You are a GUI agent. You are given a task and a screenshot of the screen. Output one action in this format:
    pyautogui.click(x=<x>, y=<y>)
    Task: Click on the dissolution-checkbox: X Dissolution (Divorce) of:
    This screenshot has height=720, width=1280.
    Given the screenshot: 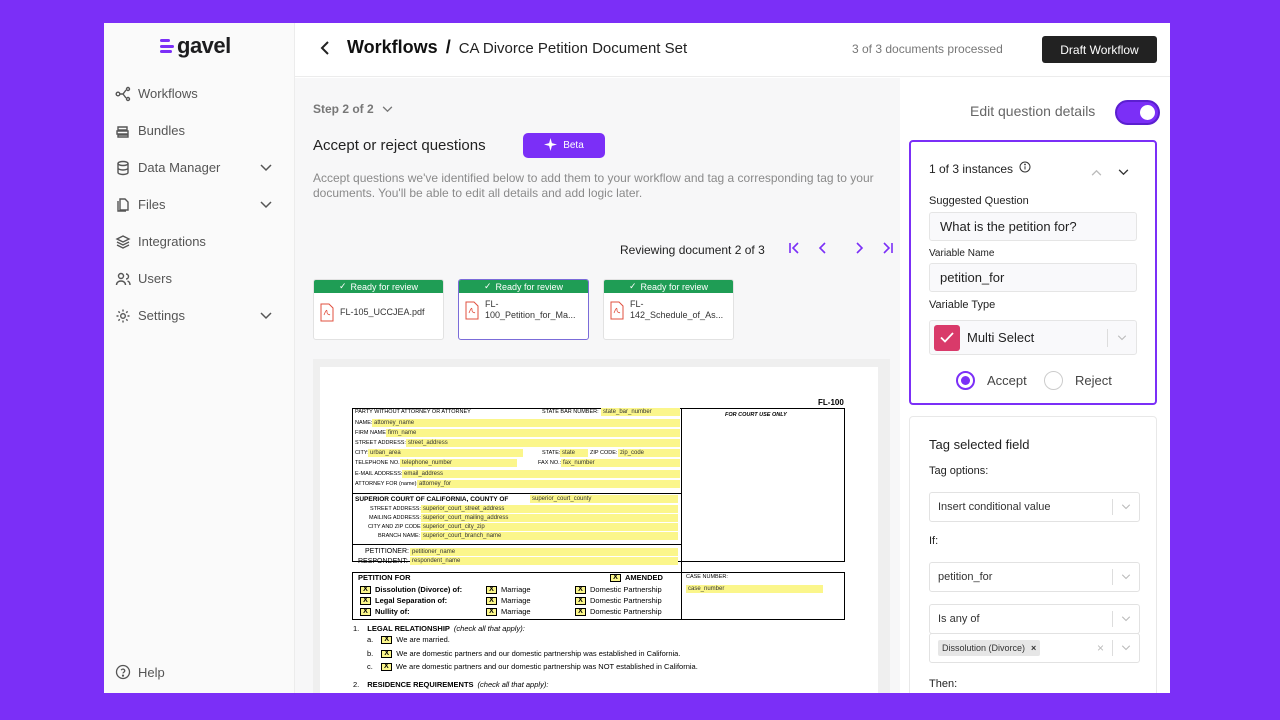 What is the action you would take?
    pyautogui.click(x=411, y=589)
    